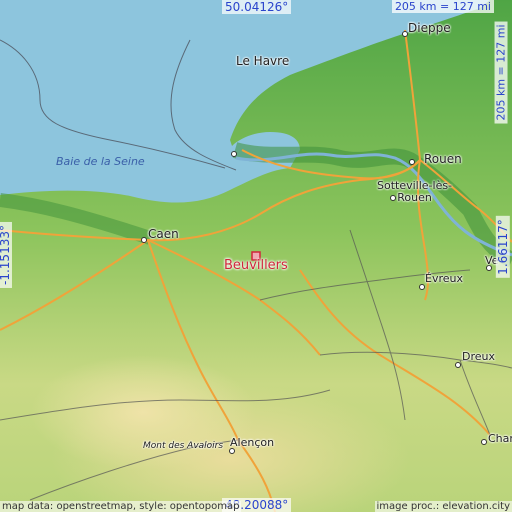 This screenshot has height=512, width=512. What do you see at coordinates (429, 28) in the screenshot?
I see `place-label-dieppe: Dieppe` at bounding box center [429, 28].